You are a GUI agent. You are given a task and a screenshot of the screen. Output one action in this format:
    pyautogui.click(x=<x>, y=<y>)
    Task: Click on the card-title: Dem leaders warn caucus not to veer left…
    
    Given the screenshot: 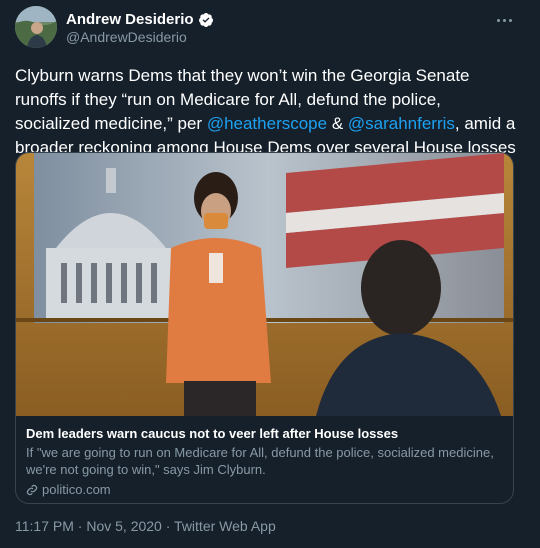 What is the action you would take?
    pyautogui.click(x=212, y=433)
    